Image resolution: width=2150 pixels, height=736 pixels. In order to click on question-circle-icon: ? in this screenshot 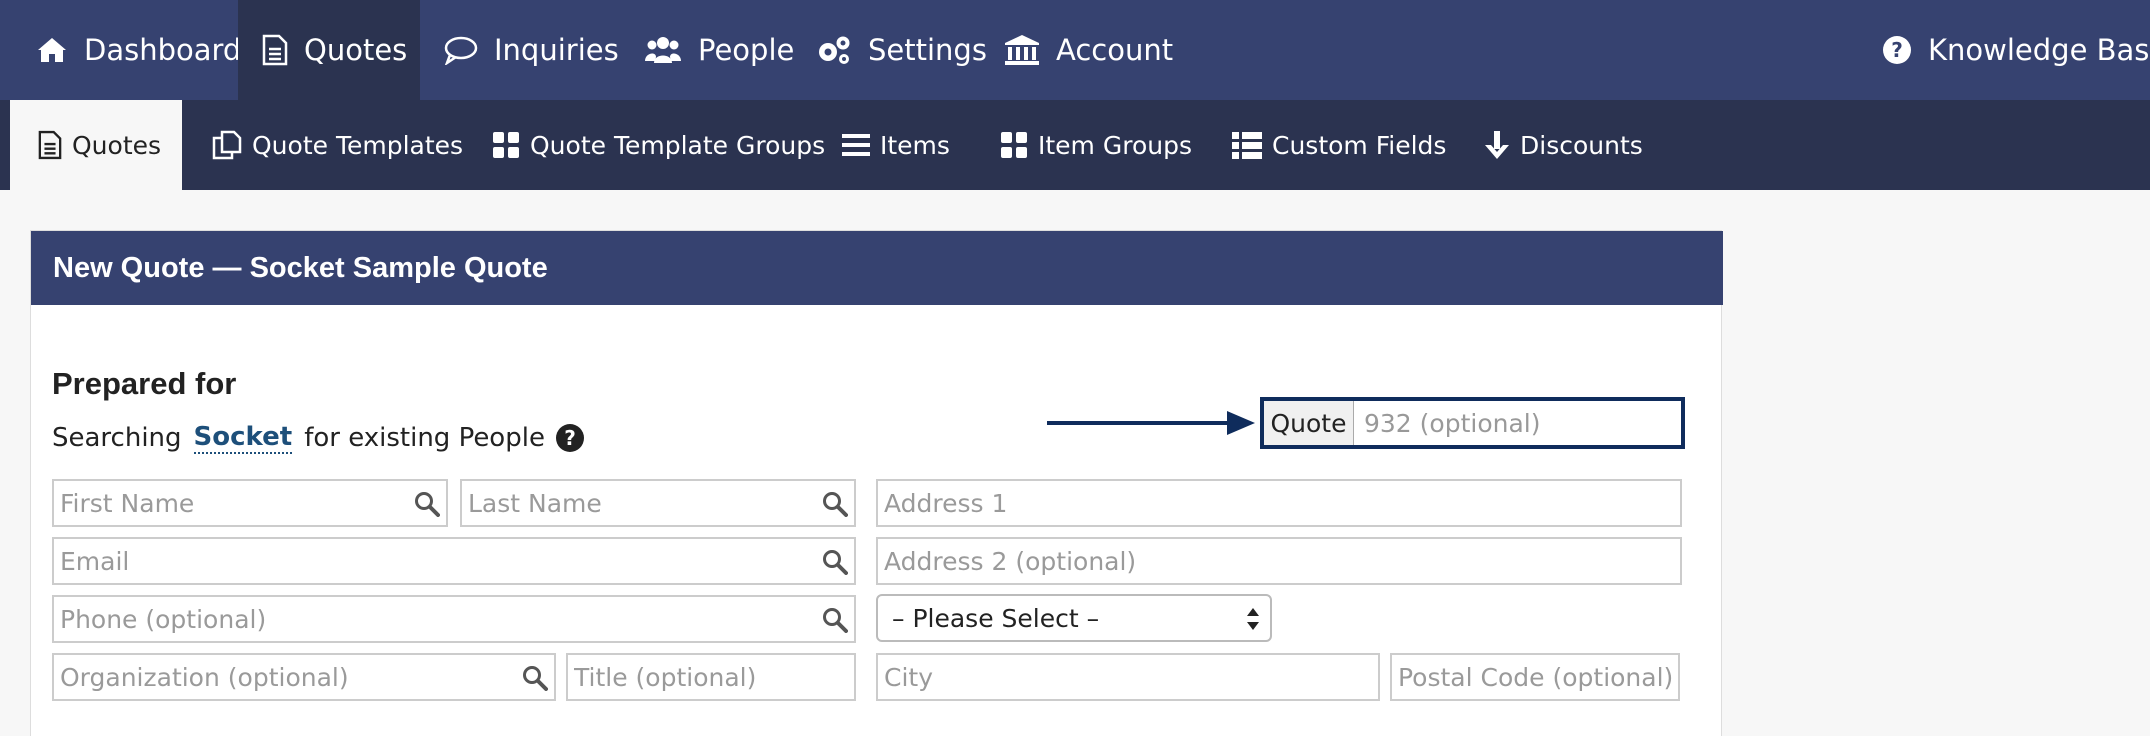, I will do `click(1897, 50)`.